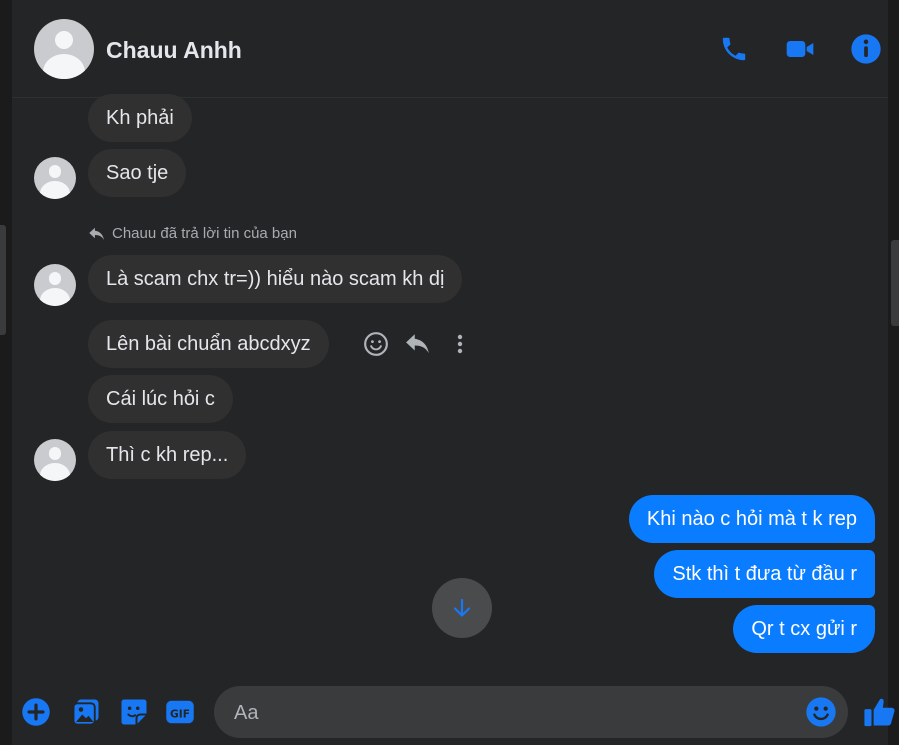 This screenshot has height=745, width=899. I want to click on add-plus-icon, so click(36, 712).